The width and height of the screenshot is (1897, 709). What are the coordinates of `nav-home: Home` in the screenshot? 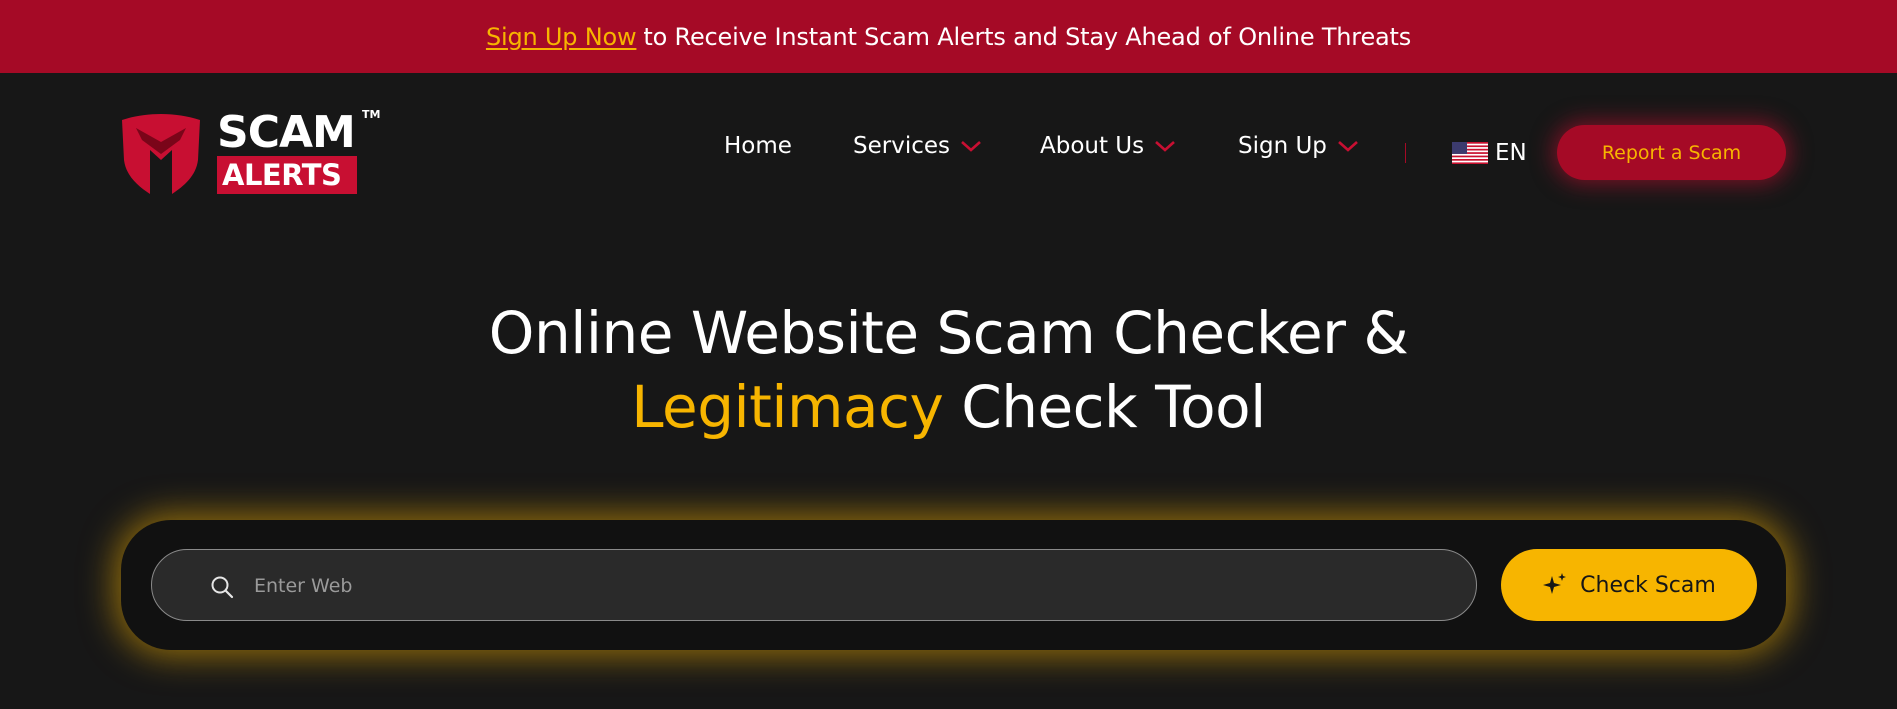 It's located at (758, 146).